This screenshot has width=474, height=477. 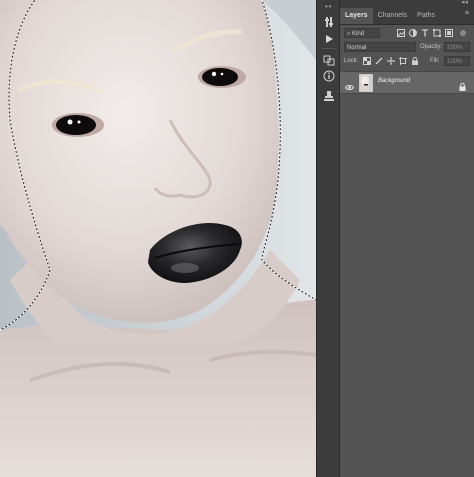 What do you see at coordinates (329, 6) in the screenshot?
I see `panel-grip: ••` at bounding box center [329, 6].